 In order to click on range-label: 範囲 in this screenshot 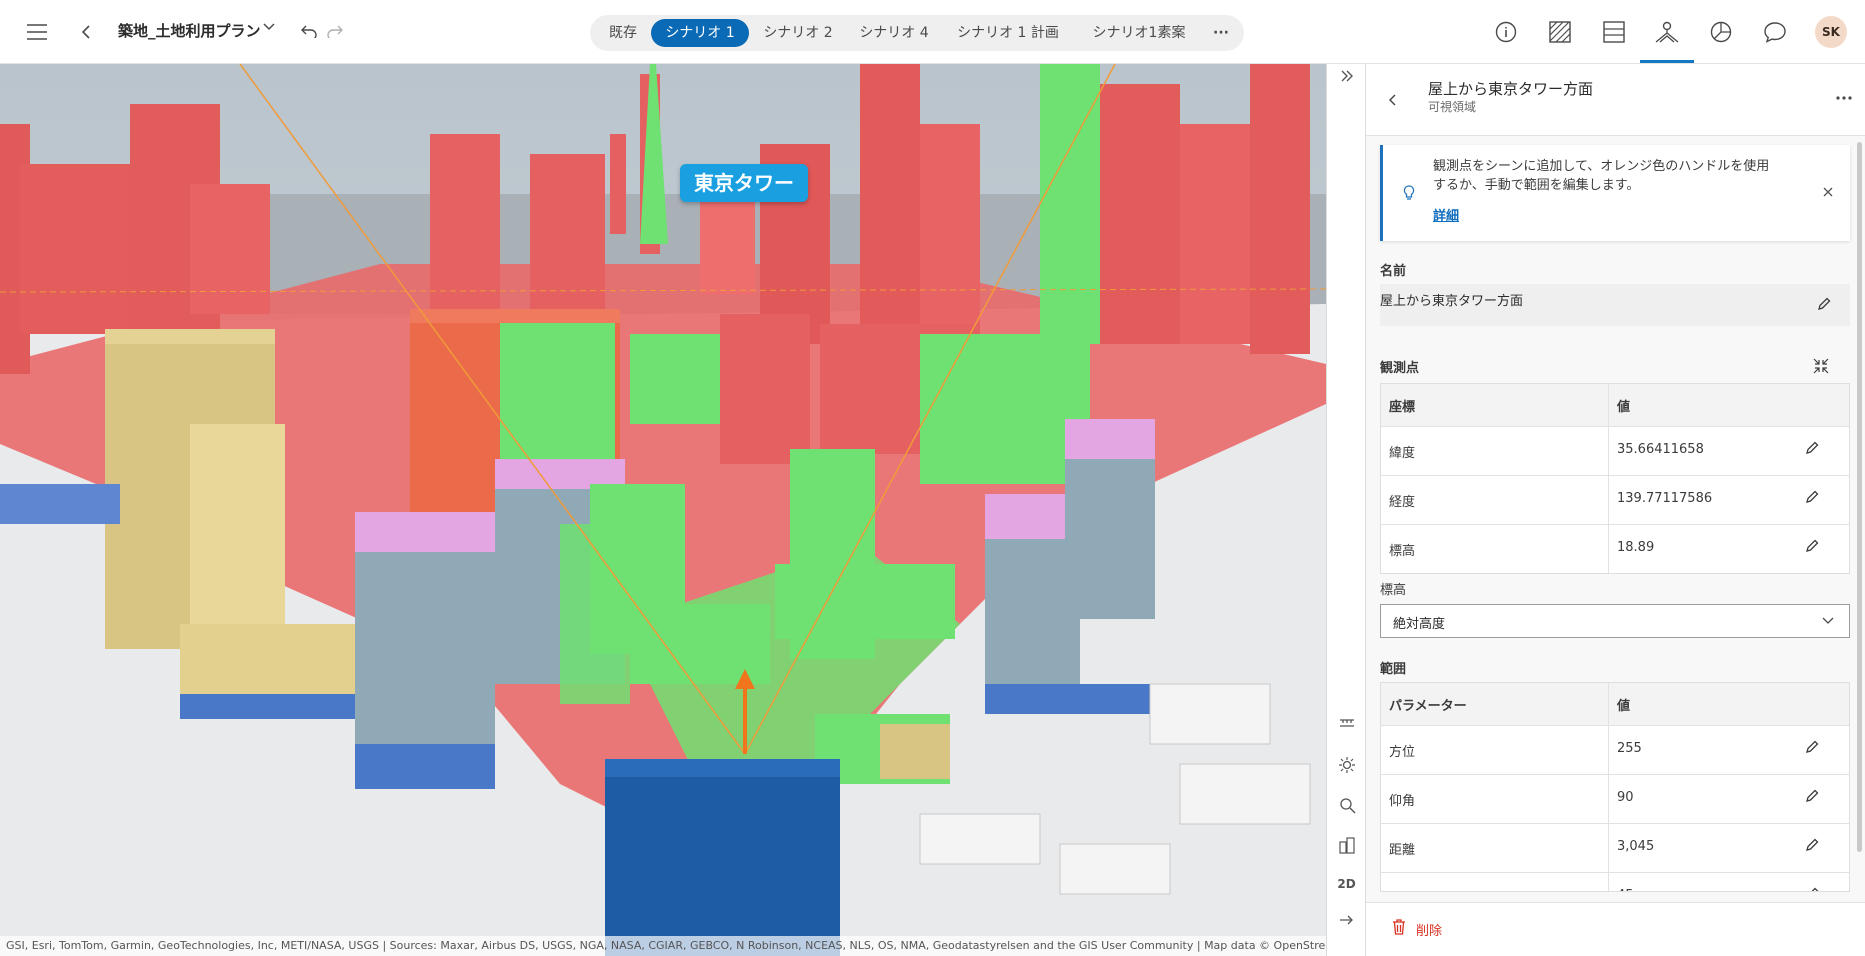, I will do `click(1393, 669)`.